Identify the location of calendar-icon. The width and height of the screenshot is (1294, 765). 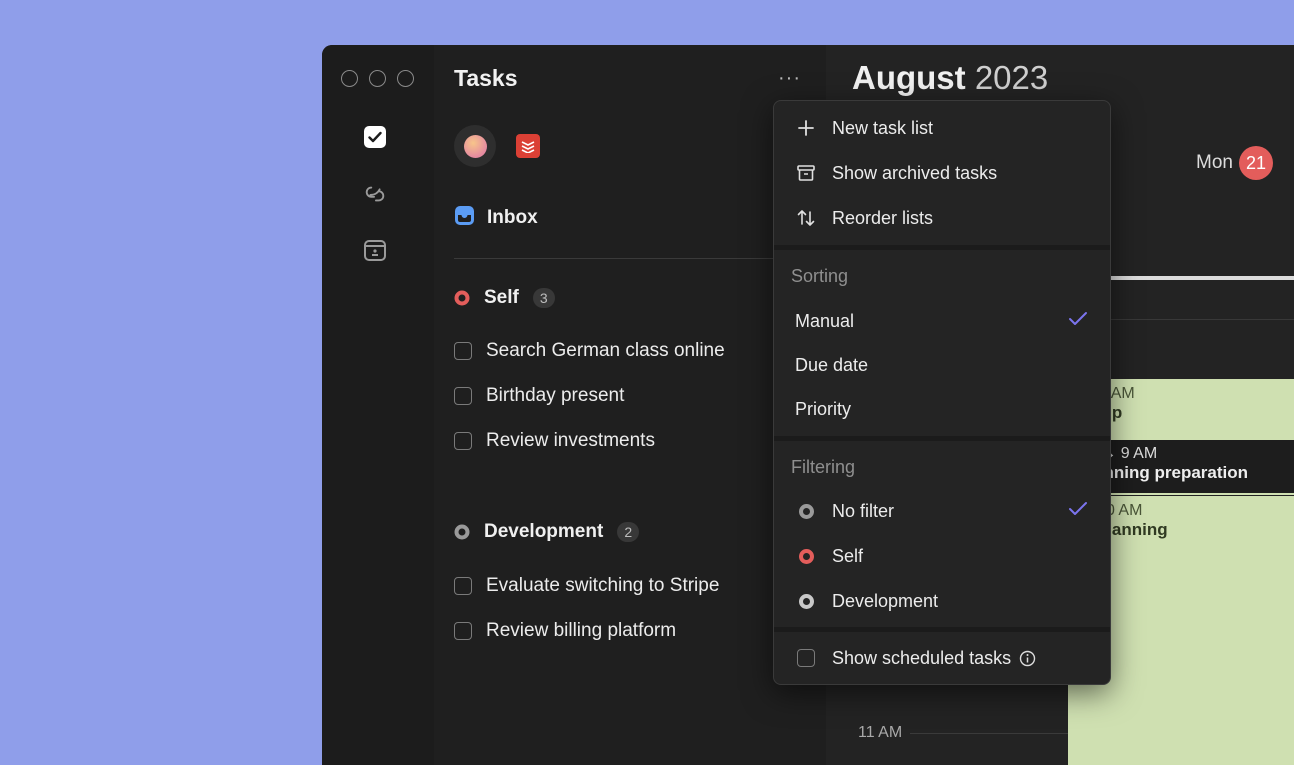
(375, 250).